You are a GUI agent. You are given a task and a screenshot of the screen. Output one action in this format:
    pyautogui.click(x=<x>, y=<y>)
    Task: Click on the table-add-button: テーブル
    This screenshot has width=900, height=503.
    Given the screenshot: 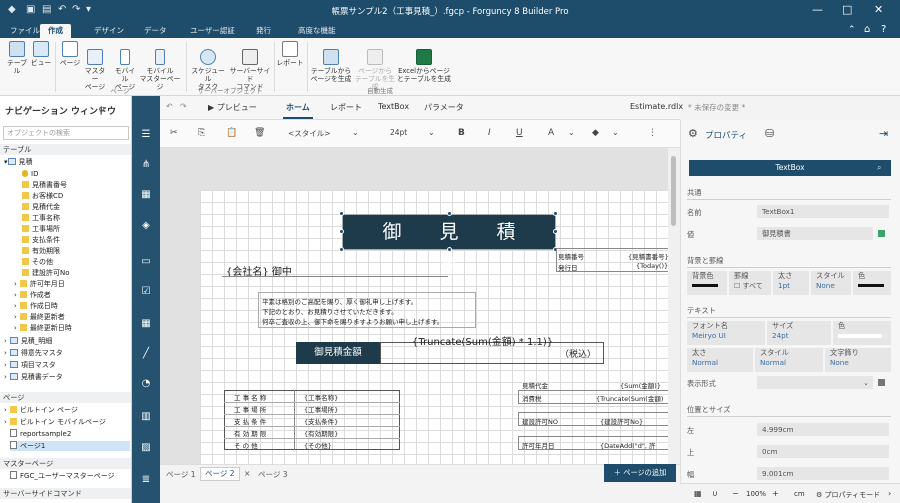 What is the action you would take?
    pyautogui.click(x=17, y=58)
    